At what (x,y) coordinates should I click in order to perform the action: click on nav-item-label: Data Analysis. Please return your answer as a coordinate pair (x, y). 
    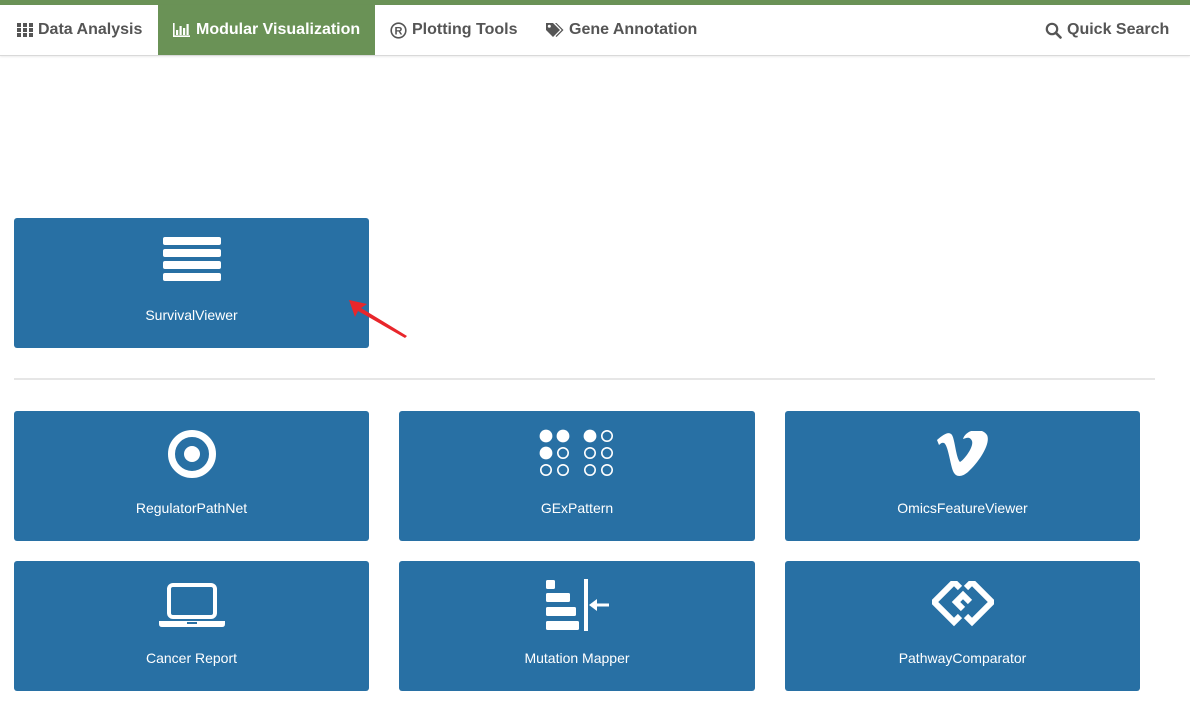
    Looking at the image, I should click on (90, 29).